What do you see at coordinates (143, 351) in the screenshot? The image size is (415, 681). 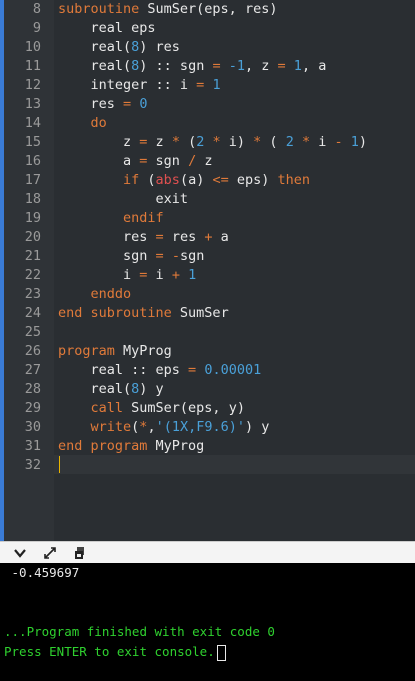 I see `code-token: MyProg` at bounding box center [143, 351].